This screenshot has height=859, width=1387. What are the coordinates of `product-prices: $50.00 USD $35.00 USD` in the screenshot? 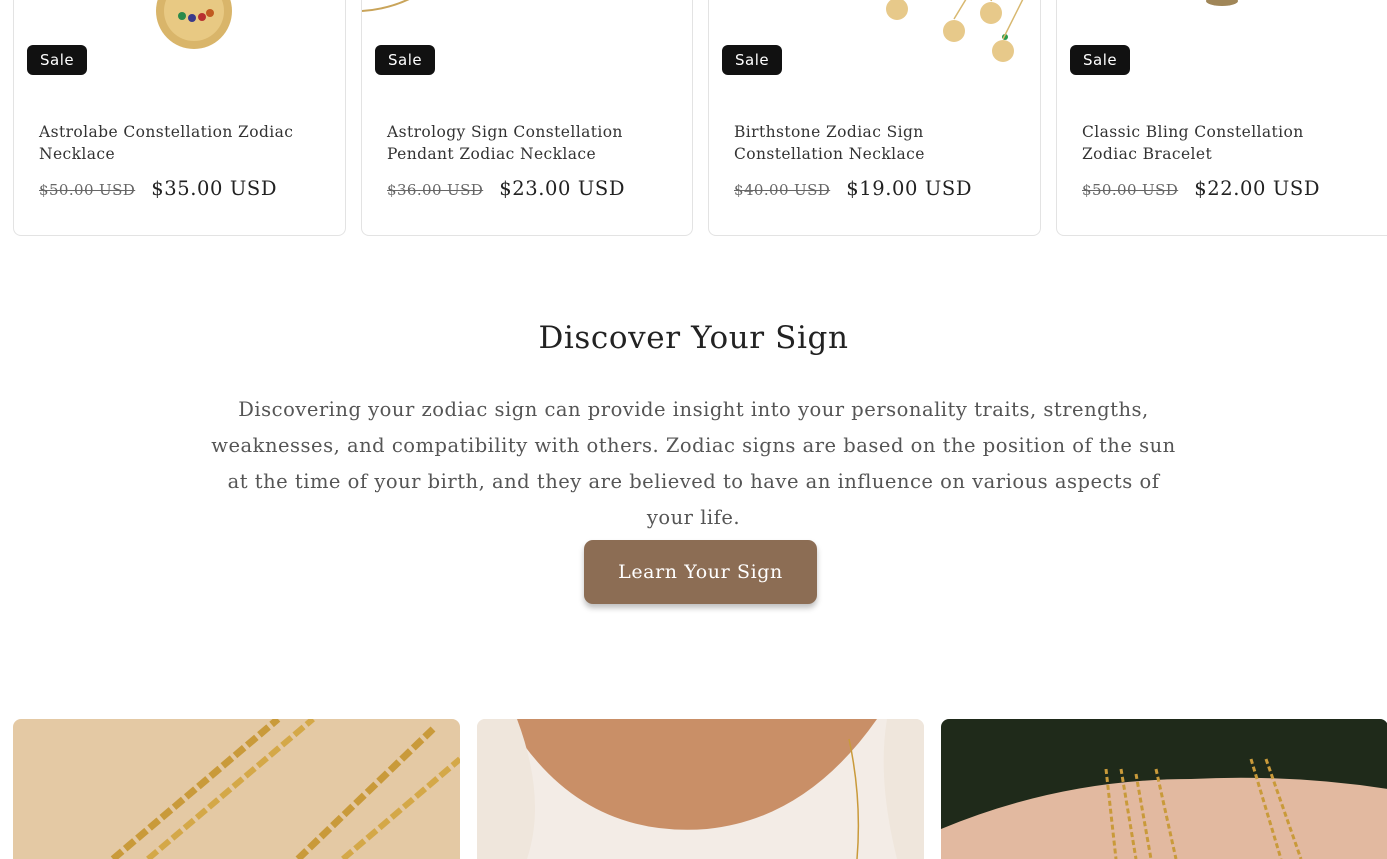 It's located at (158, 188).